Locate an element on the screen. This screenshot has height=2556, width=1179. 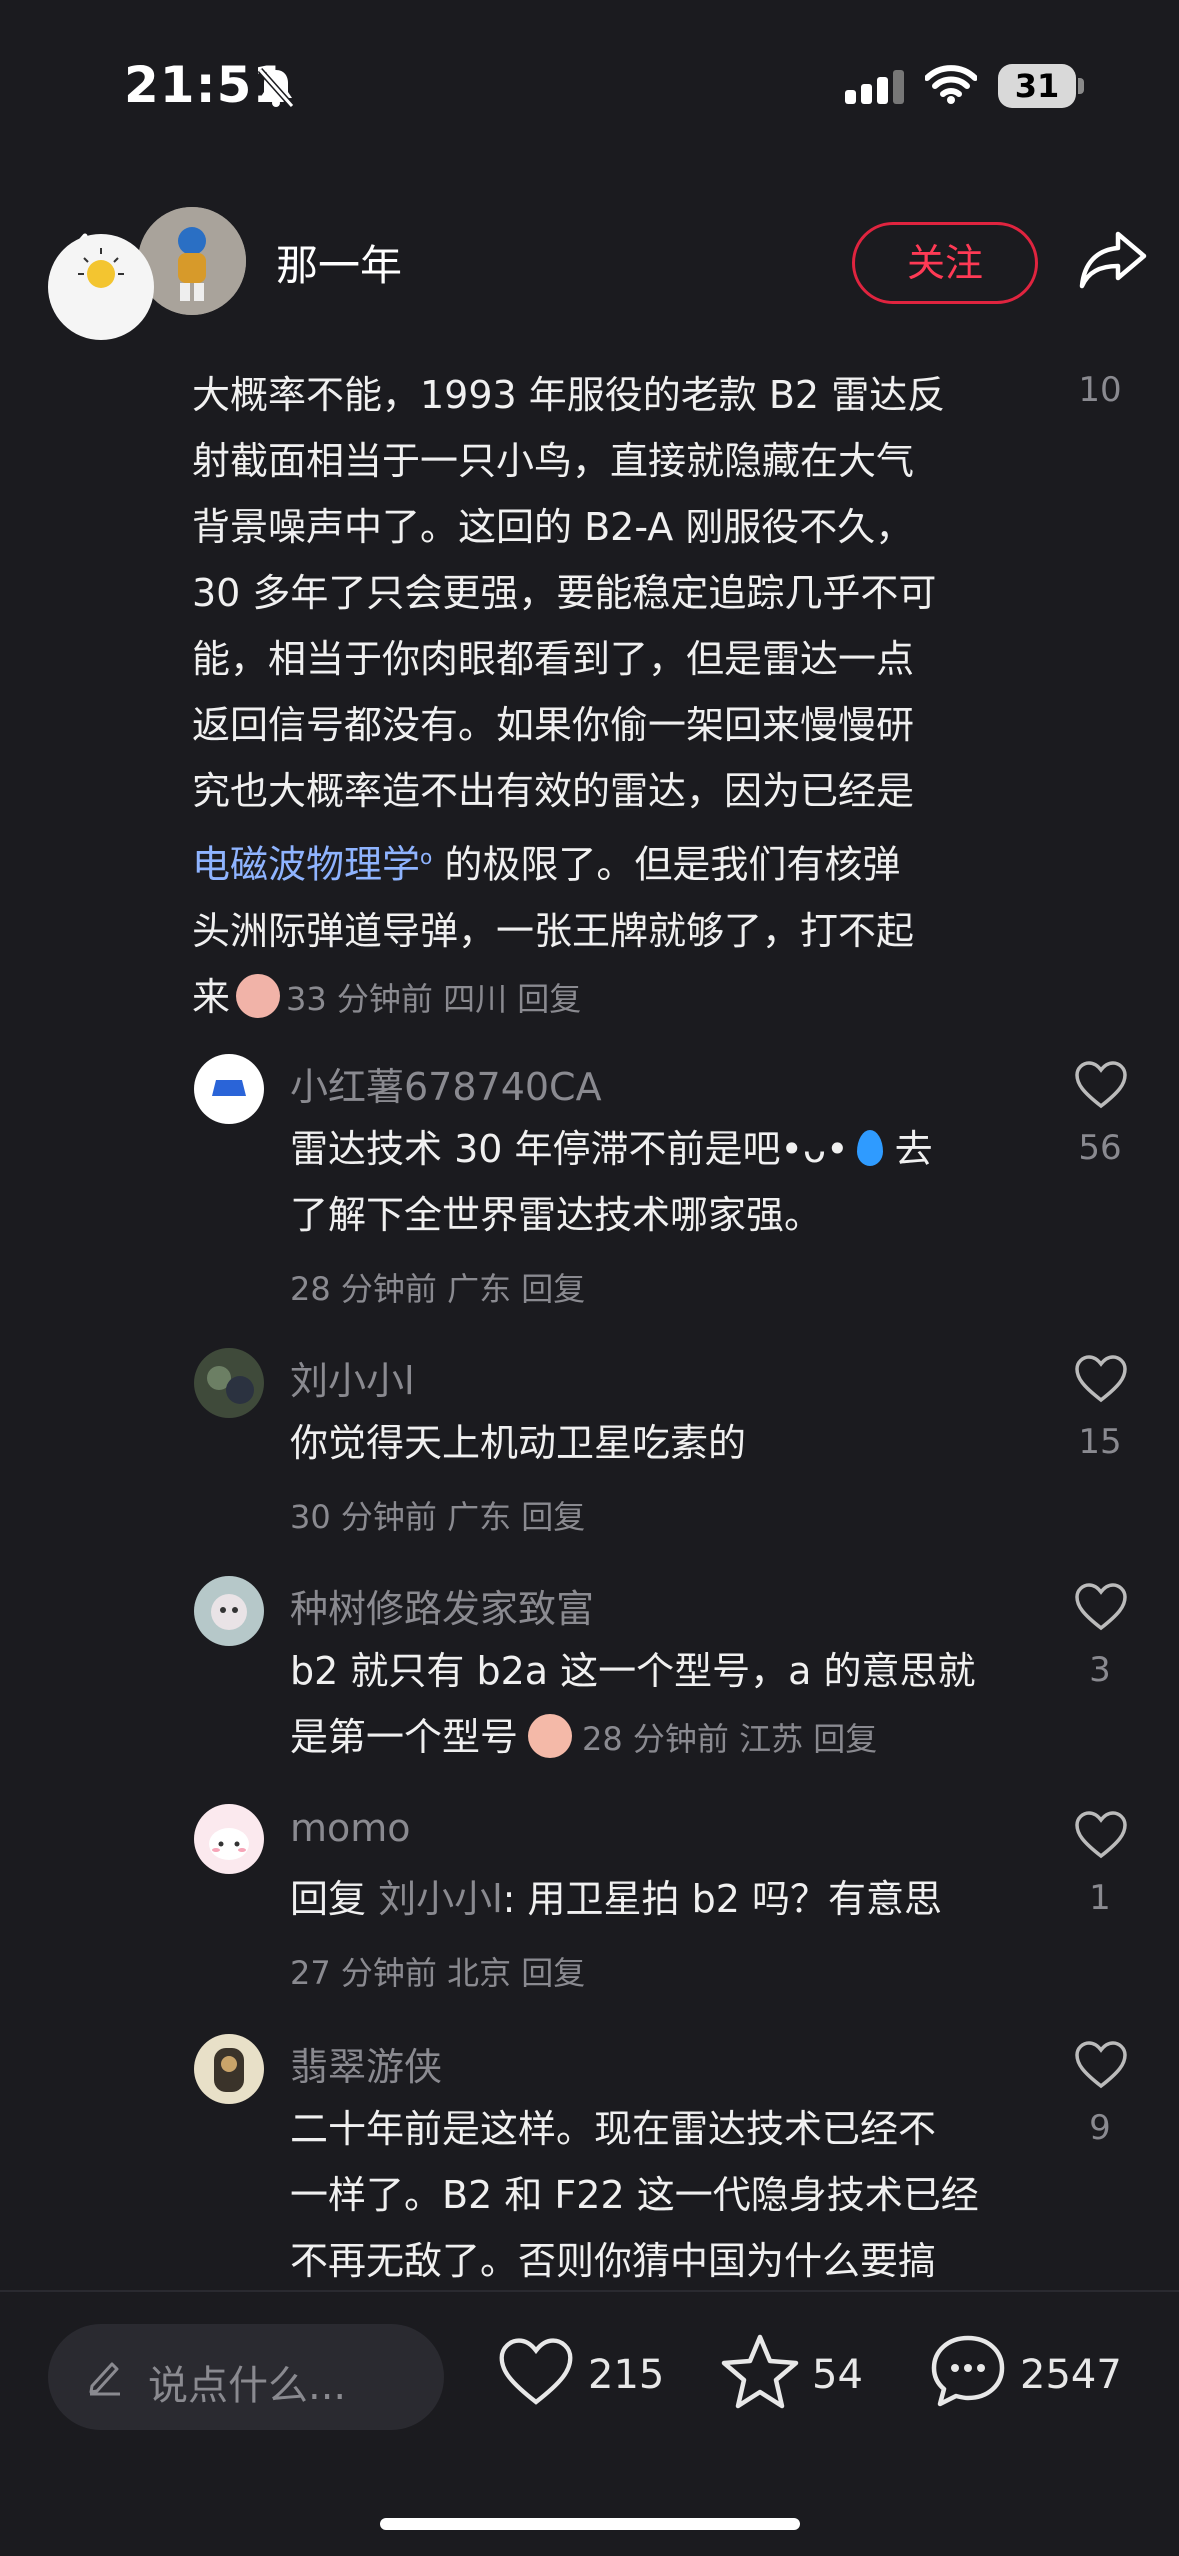
home-indicator is located at coordinates (590, 2524).